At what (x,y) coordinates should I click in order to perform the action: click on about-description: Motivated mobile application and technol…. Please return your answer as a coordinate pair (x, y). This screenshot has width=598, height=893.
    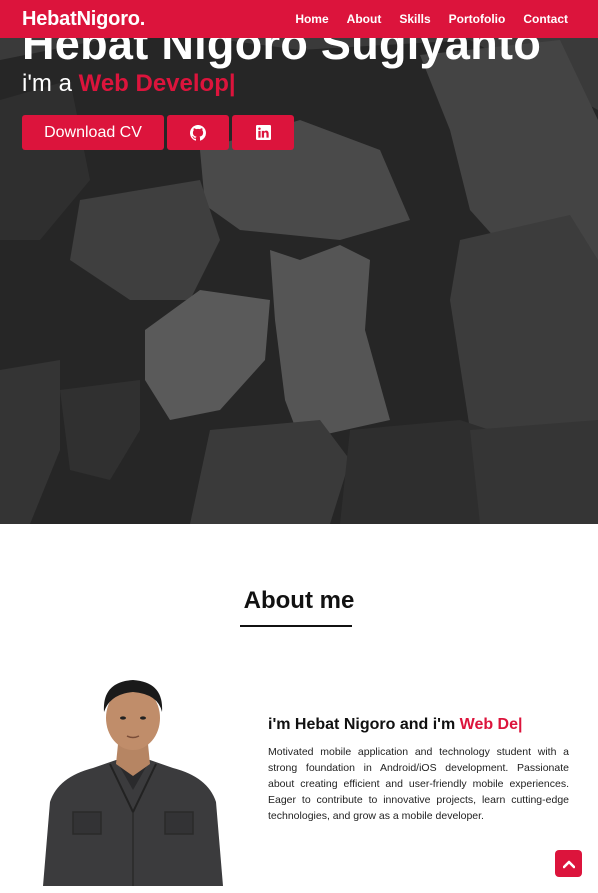
    Looking at the image, I should click on (418, 784).